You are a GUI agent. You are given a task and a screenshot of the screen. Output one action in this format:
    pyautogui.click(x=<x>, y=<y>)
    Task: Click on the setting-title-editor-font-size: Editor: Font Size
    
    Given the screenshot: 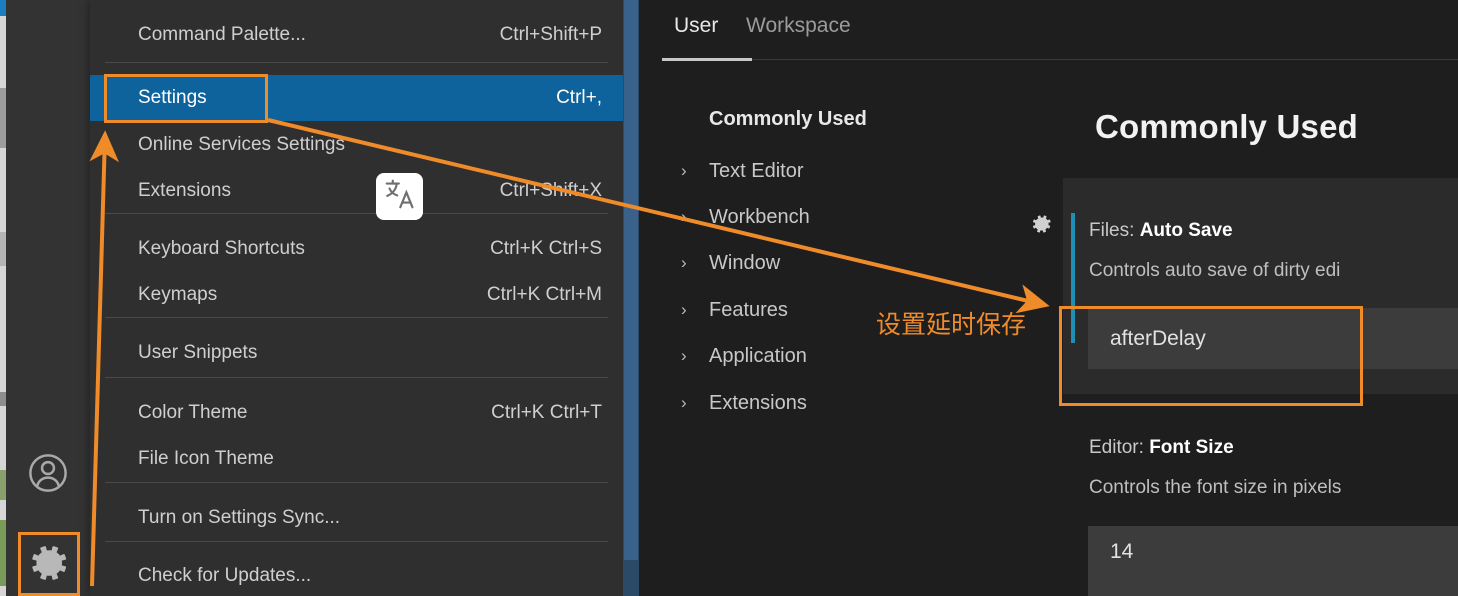 What is the action you would take?
    pyautogui.click(x=1161, y=448)
    